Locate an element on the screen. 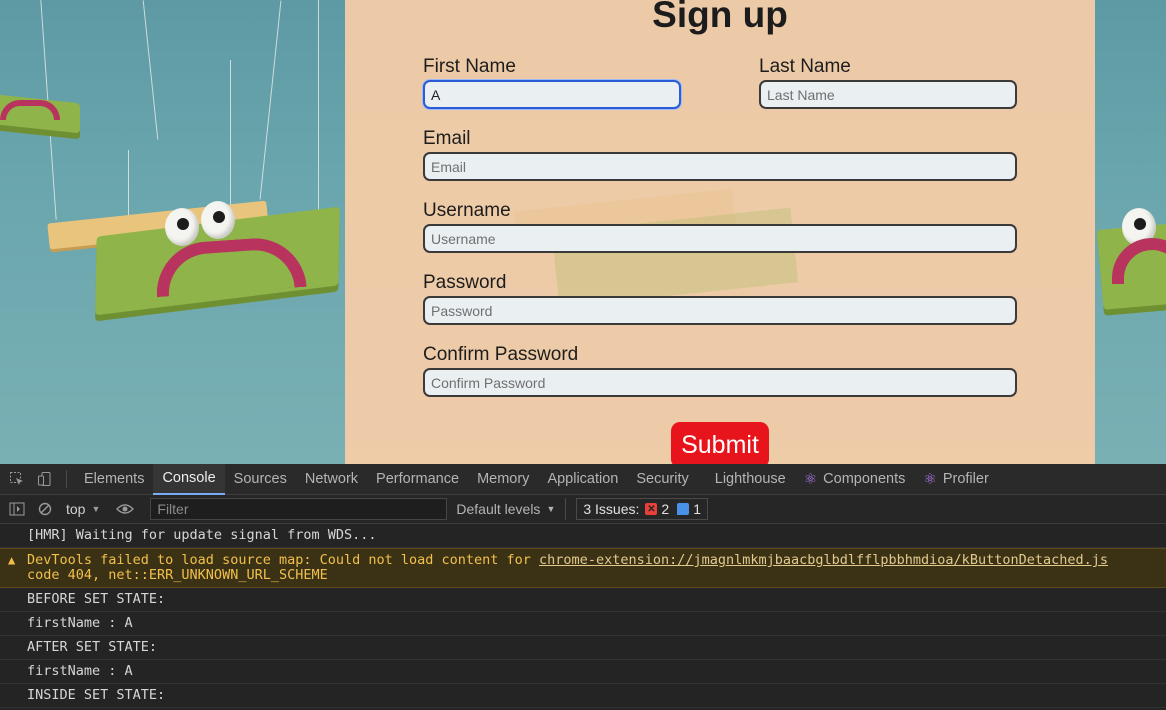 This screenshot has height=710, width=1166. console-message: AFTER SET STATE: is located at coordinates (583, 648).